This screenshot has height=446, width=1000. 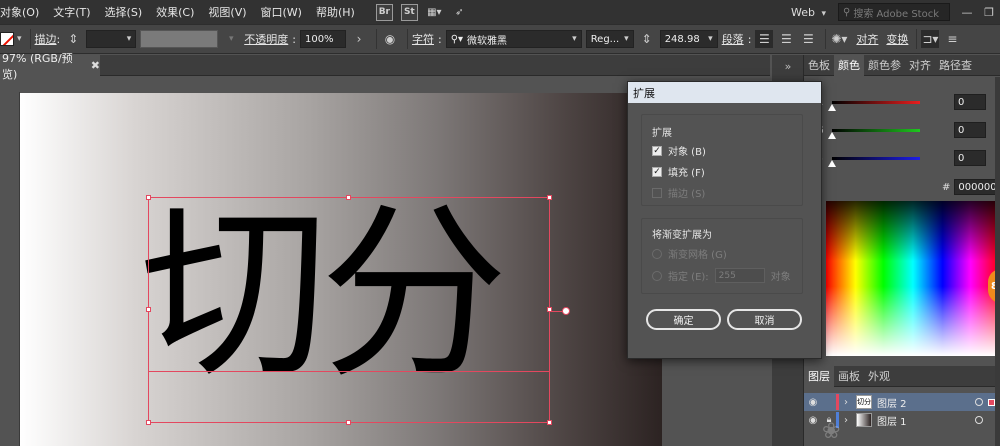 What do you see at coordinates (459, 12) in the screenshot?
I see `gpu-performance-icon: ➶` at bounding box center [459, 12].